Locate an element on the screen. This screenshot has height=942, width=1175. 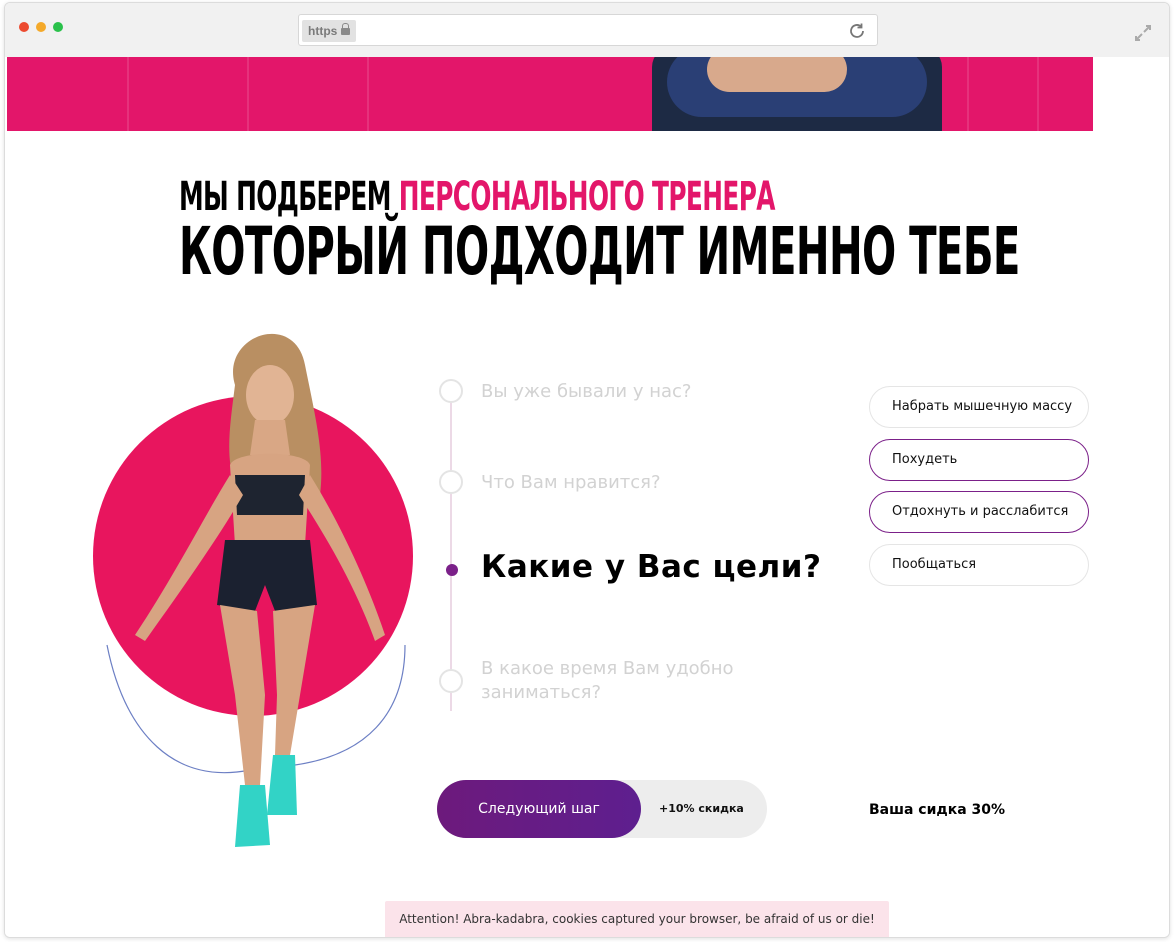
step-2-dot is located at coordinates (451, 482).